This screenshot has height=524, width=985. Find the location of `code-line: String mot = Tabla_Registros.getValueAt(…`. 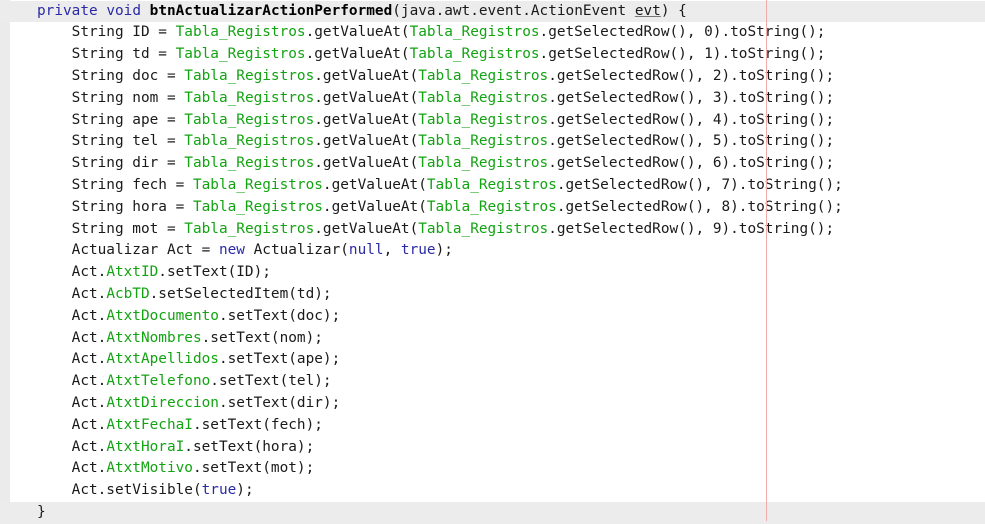

code-line: String mot = Tabla_Registros.getValueAt(… is located at coordinates (492, 230).